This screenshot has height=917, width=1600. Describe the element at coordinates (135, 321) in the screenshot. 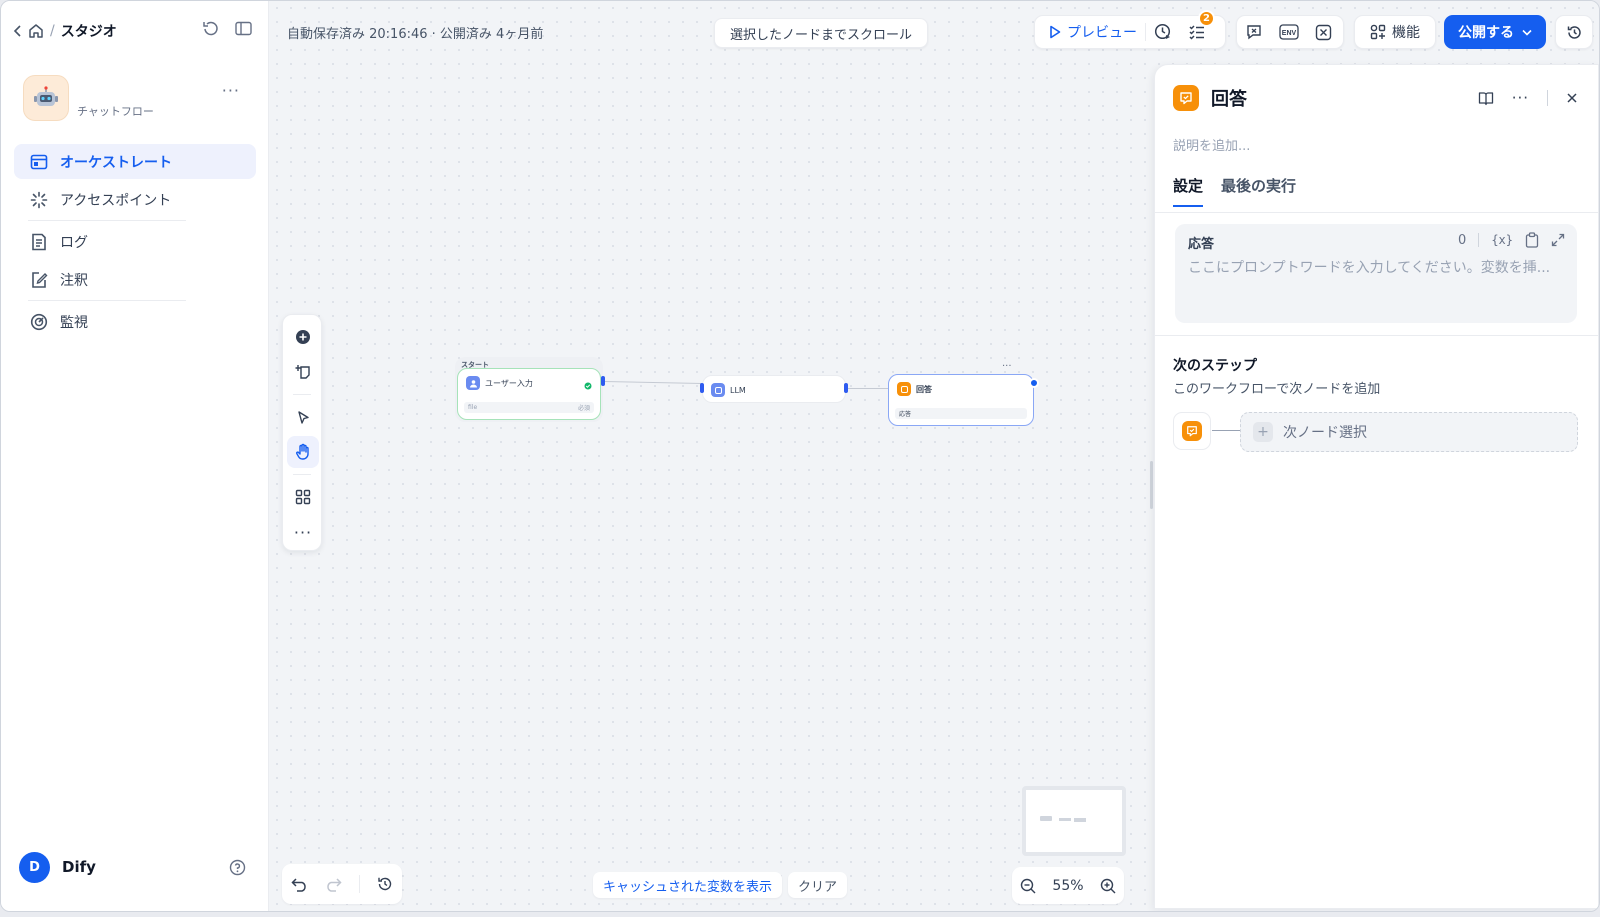

I see `sidebar-item-monitor: 監視` at that location.